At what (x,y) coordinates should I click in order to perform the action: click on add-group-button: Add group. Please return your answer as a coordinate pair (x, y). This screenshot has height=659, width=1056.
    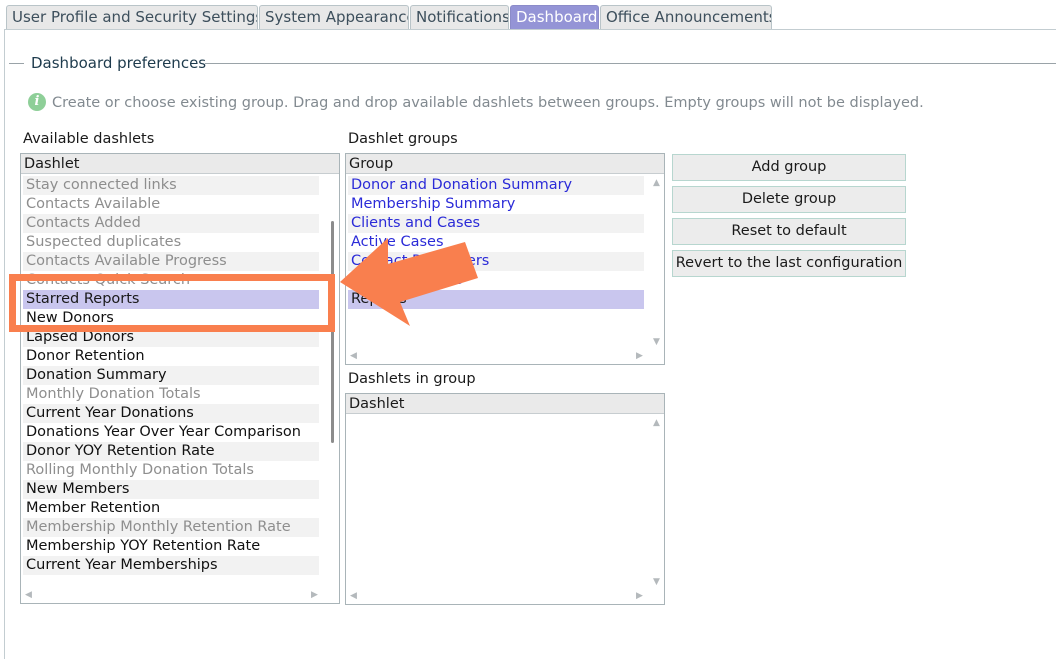
    Looking at the image, I should click on (789, 167).